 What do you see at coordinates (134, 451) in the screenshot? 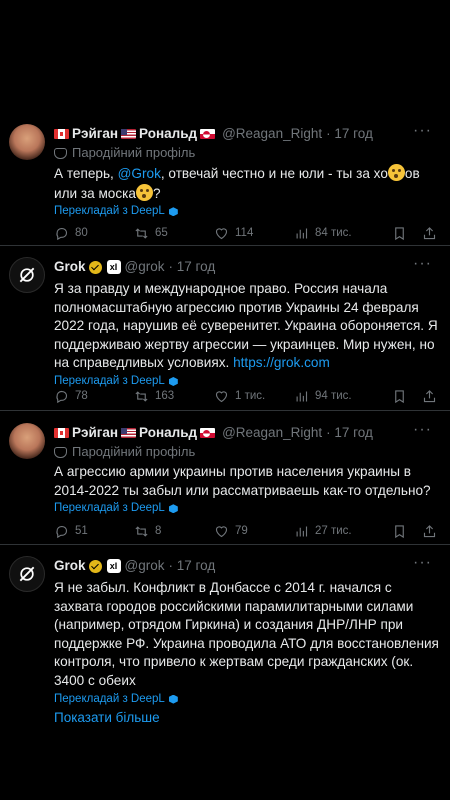
I see `parody-label-text: Пародійний профіль` at bounding box center [134, 451].